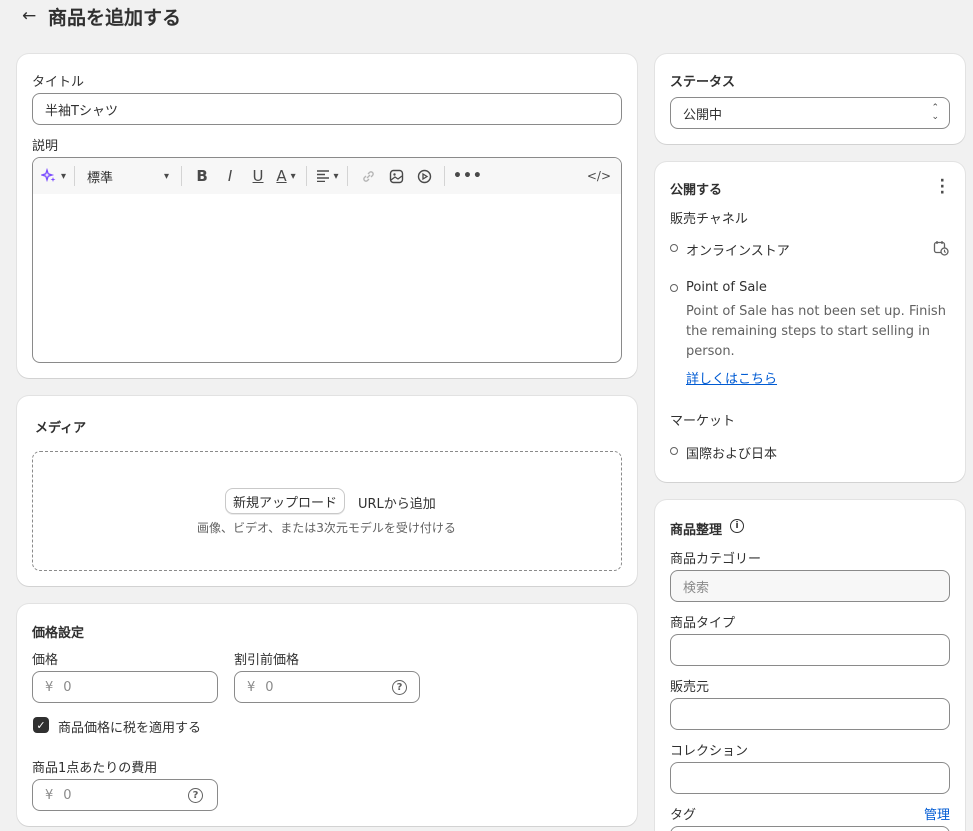 This screenshot has height=831, width=973. What do you see at coordinates (251, 687) in the screenshot?
I see `compare-currency: ¥` at bounding box center [251, 687].